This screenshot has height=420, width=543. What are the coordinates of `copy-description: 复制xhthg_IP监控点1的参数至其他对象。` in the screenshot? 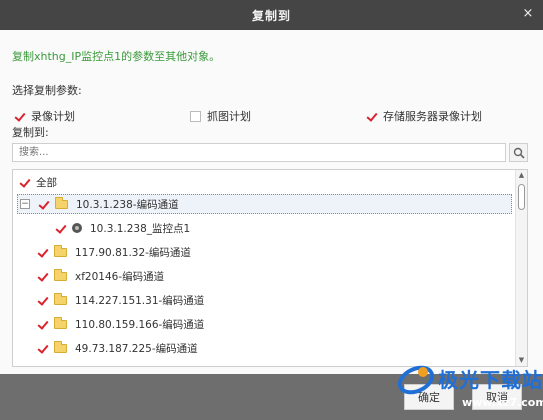 It's located at (116, 56).